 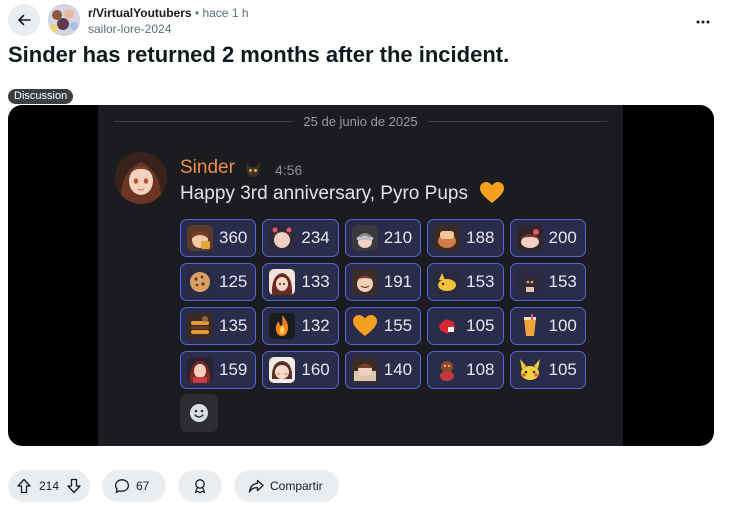 I want to click on reaction-count: 133, so click(x=315, y=281).